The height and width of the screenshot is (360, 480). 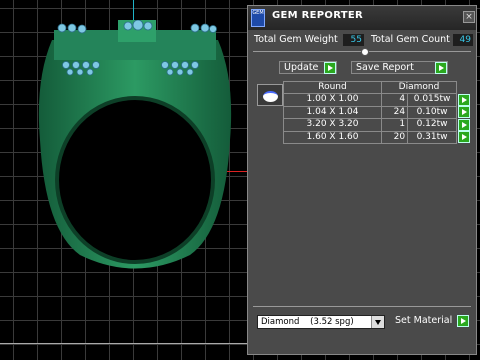 I want to click on gem-count-cell: 4, so click(x=394, y=100).